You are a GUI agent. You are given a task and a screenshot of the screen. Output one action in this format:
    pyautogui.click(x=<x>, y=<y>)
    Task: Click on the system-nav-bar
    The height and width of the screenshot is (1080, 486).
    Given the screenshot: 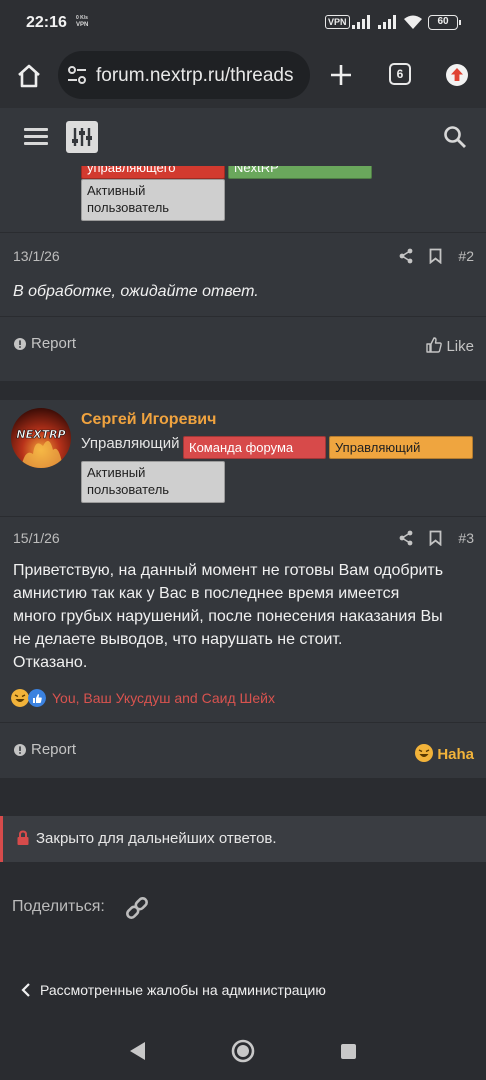 What is the action you would take?
    pyautogui.click(x=243, y=1051)
    